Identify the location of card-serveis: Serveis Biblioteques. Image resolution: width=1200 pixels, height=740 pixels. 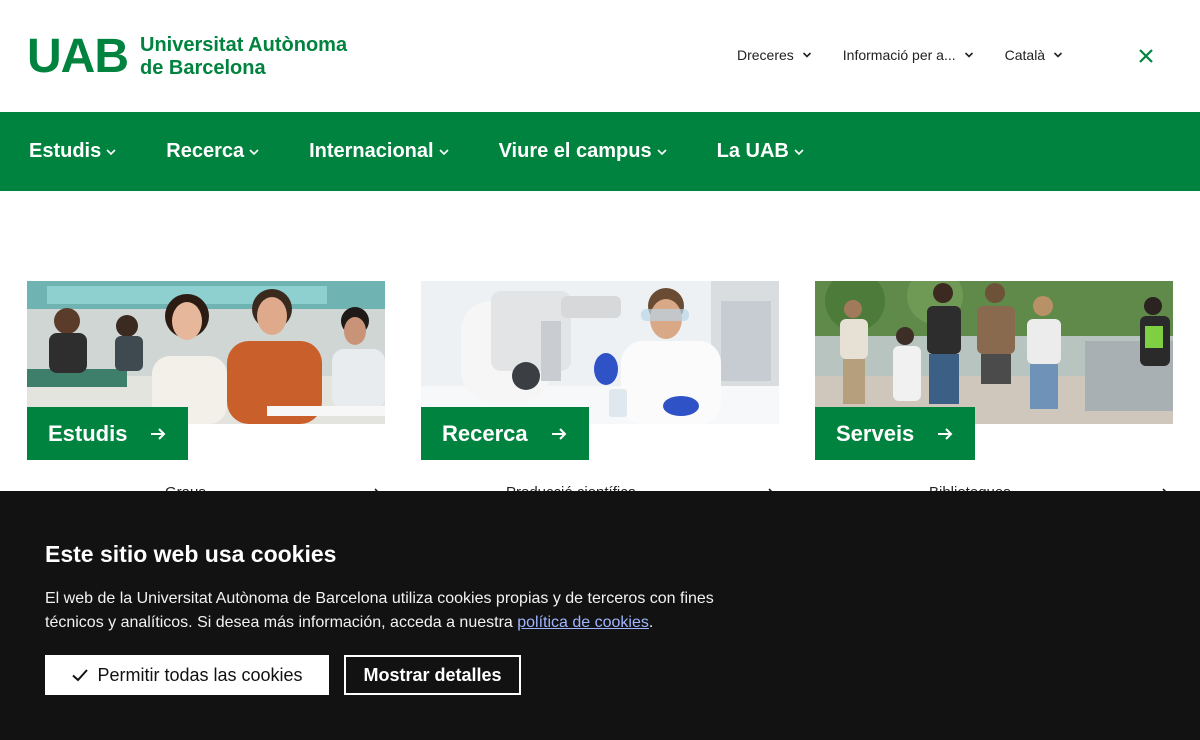
(994, 391).